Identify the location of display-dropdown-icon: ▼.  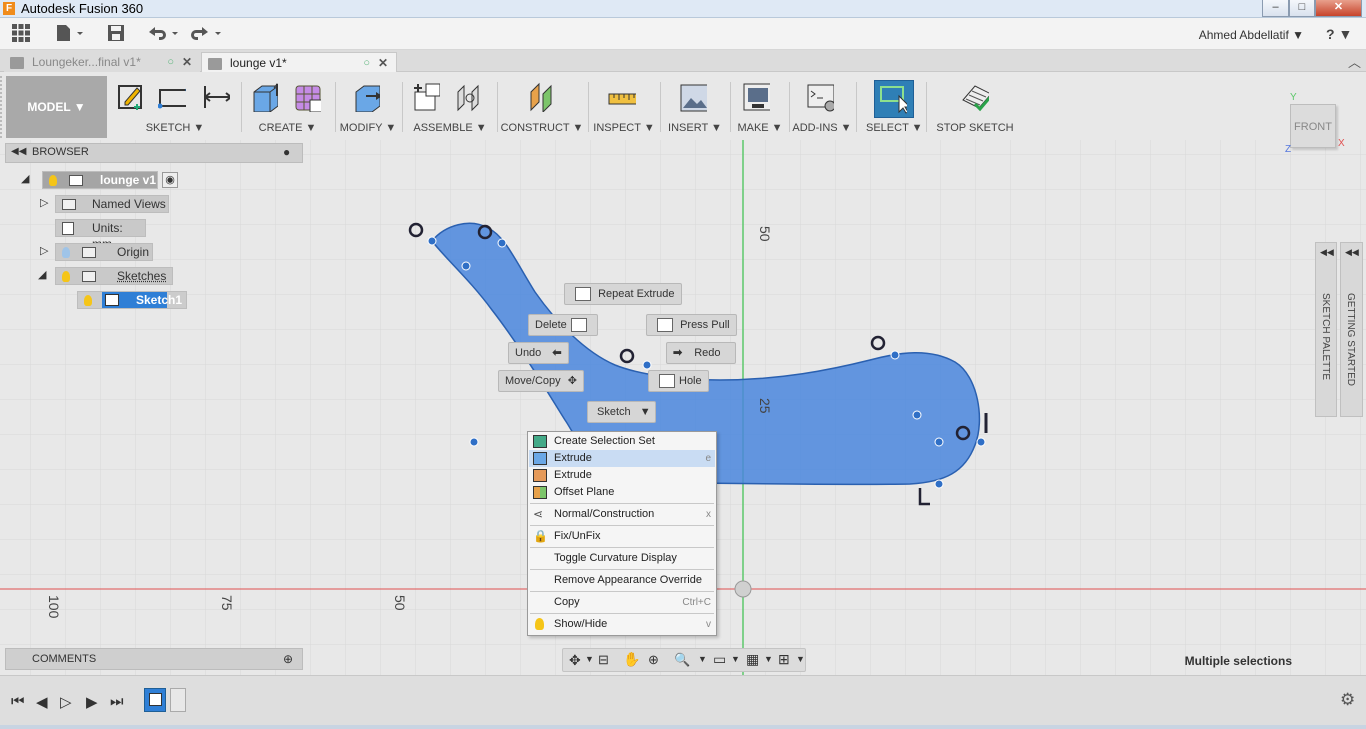
(735, 659).